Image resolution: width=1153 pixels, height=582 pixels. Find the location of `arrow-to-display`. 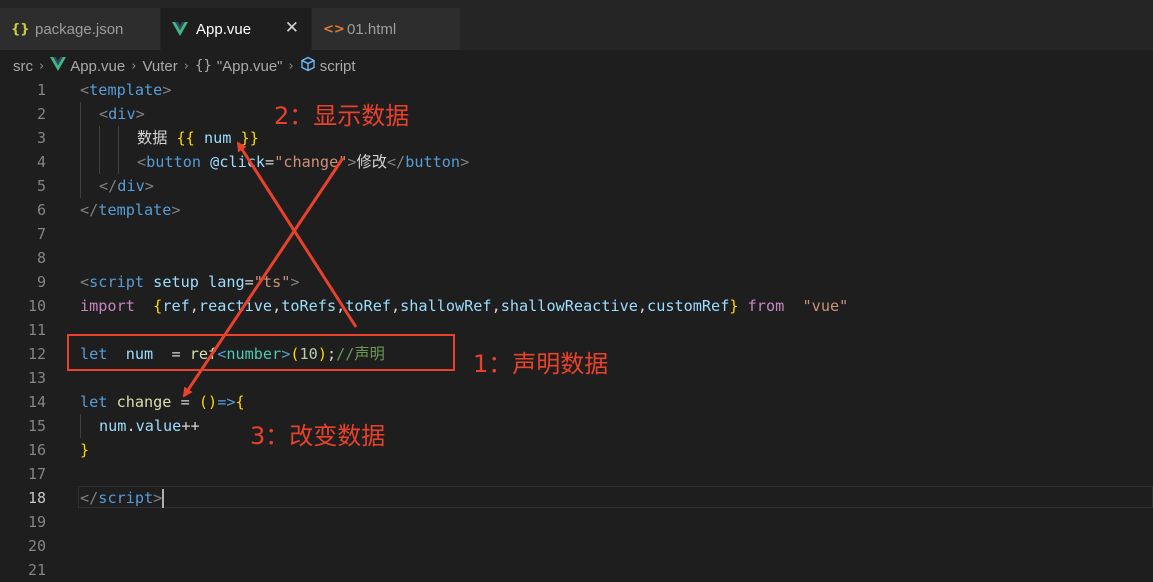

arrow-to-display is located at coordinates (297, 234).